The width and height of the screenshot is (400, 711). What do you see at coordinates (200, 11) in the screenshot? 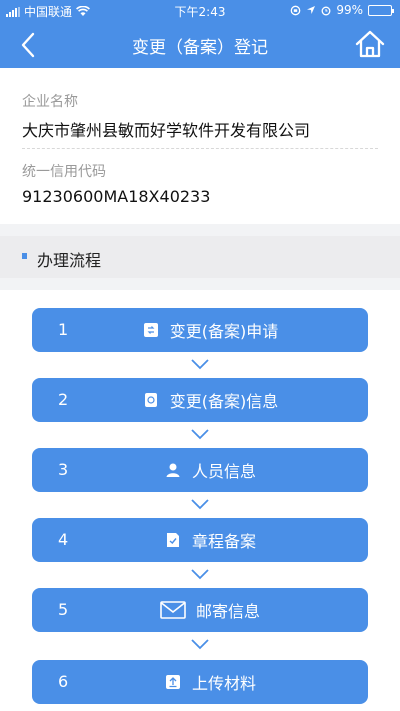
I see `status-bar: 中国联通 下午2:43 99%` at bounding box center [200, 11].